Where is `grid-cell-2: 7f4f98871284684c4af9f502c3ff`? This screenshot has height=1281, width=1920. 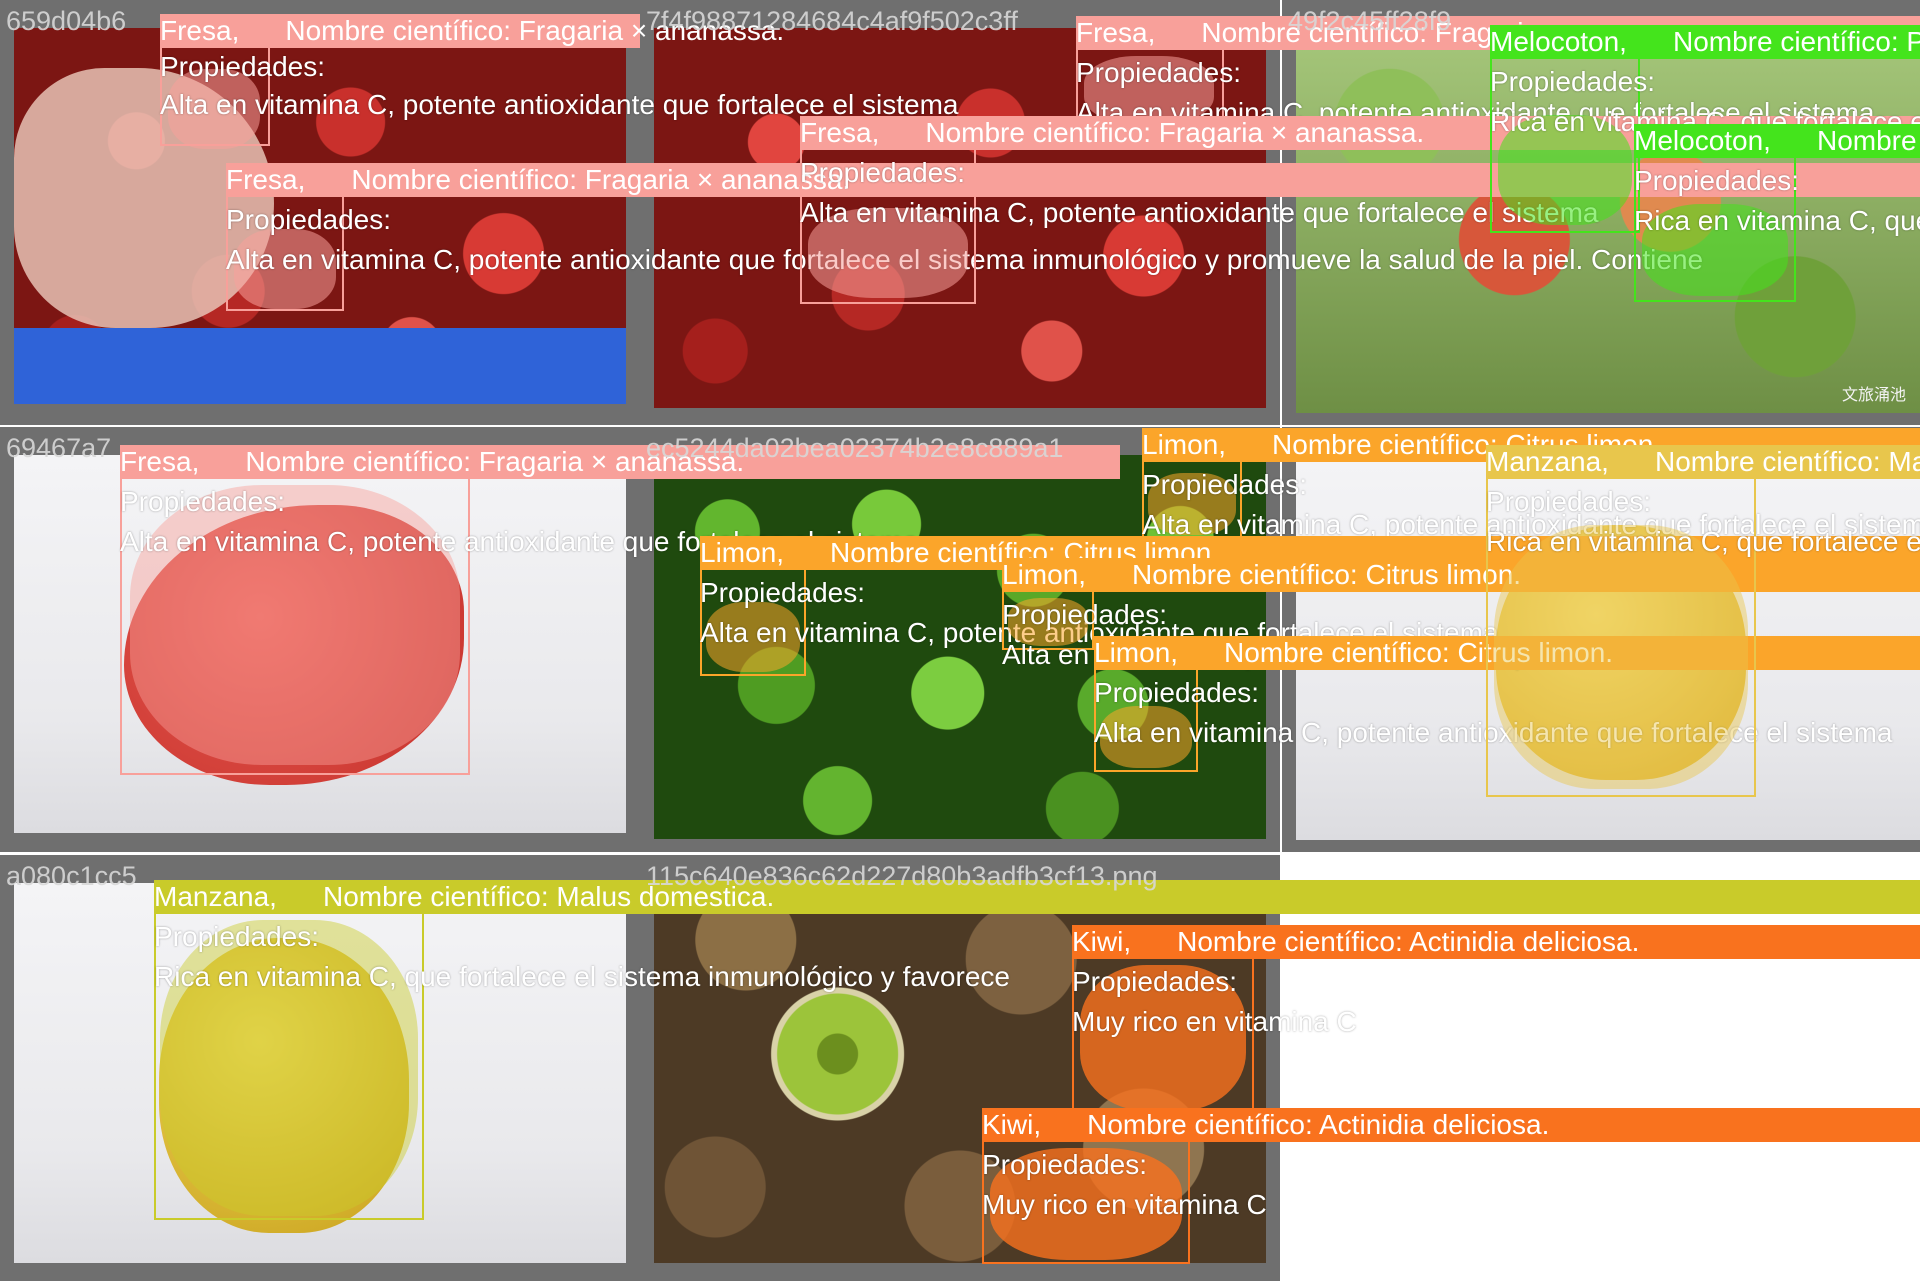 grid-cell-2: 7f4f98871284684c4af9f502c3ff is located at coordinates (960, 212).